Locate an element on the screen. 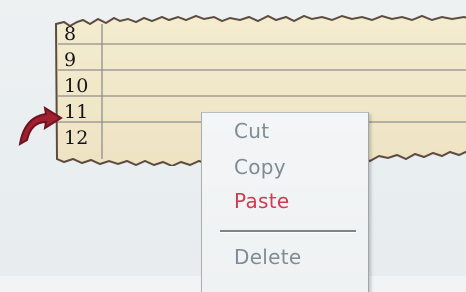 This screenshot has height=292, width=466. row-number: 12 is located at coordinates (76, 138).